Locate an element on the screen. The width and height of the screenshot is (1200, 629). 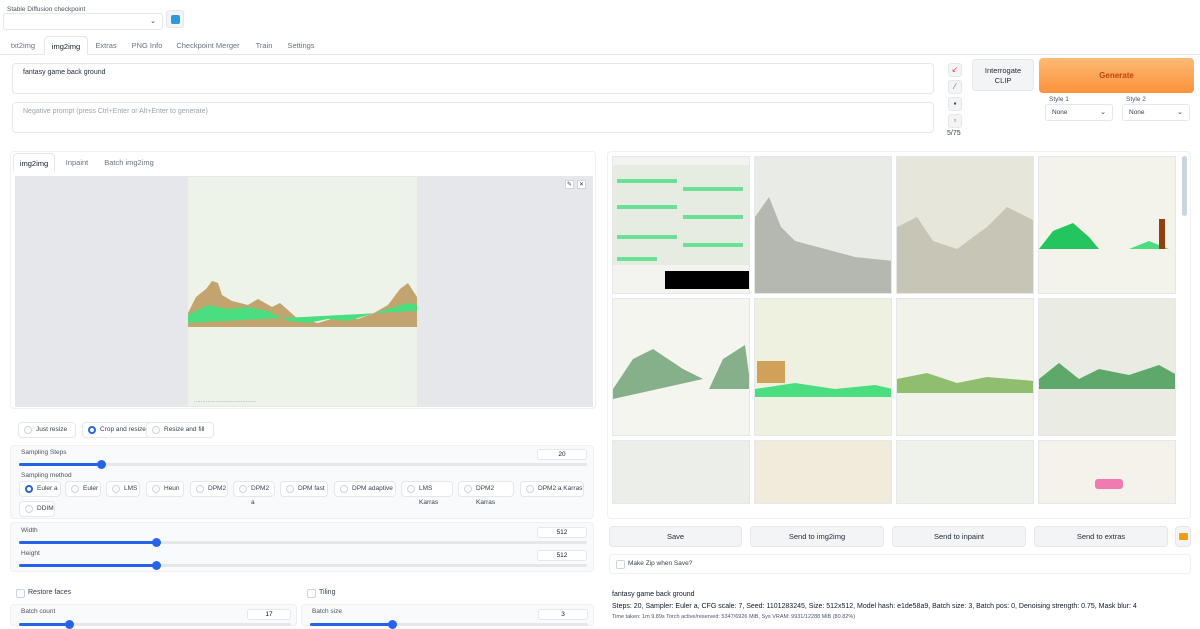
restore-faces-checkbox is located at coordinates (20, 593).